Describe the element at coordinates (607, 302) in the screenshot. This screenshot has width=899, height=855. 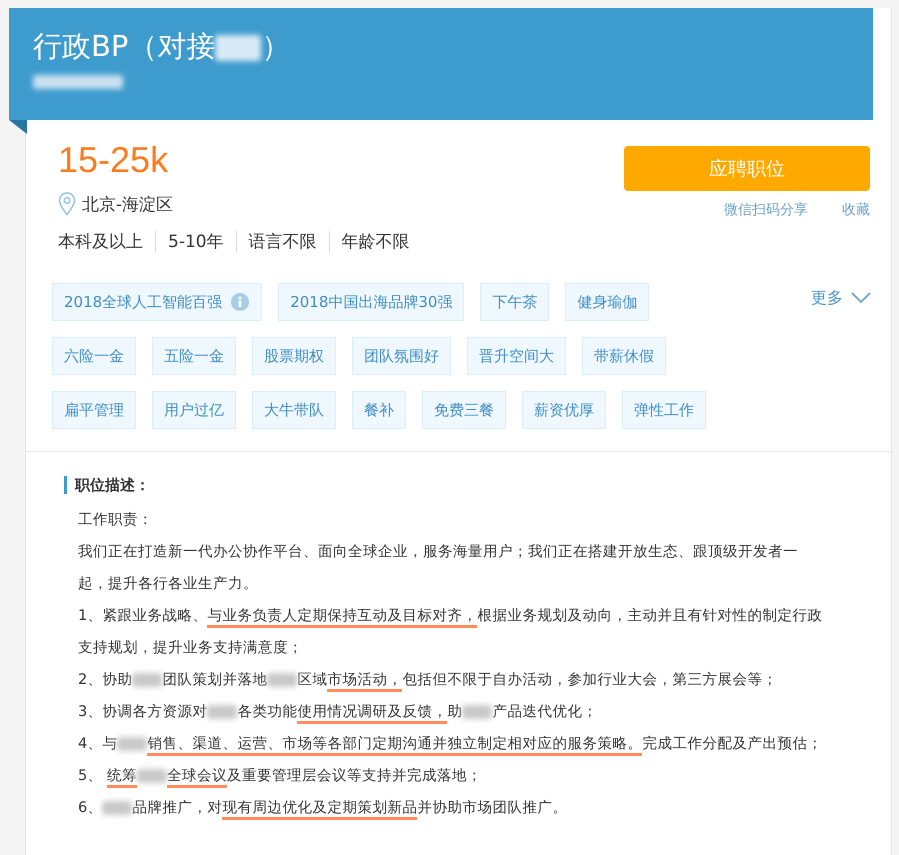
I see `benefit-tag: 健身瑜伽` at that location.